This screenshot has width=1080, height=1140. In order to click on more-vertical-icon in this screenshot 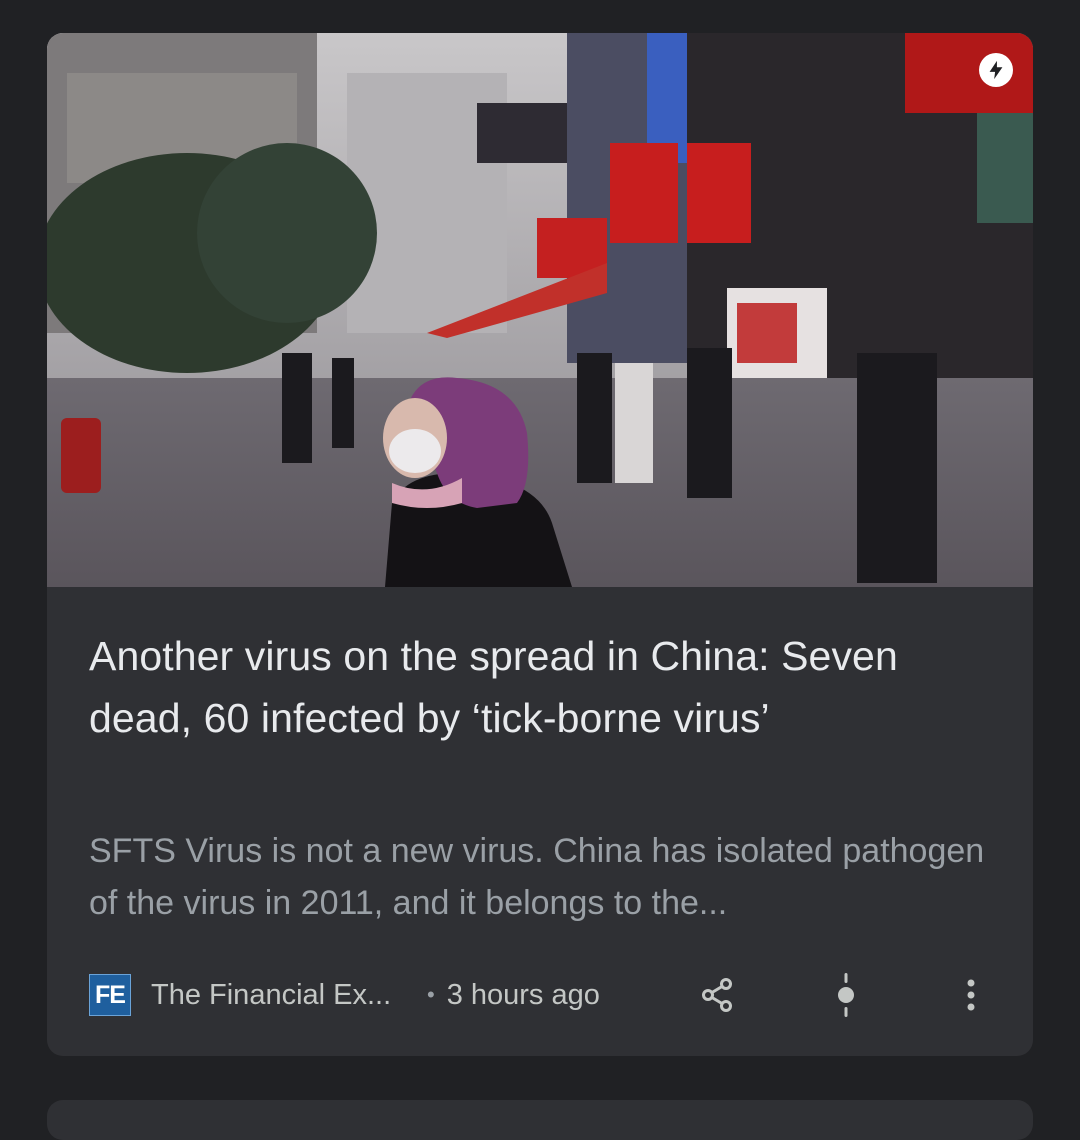, I will do `click(971, 995)`.